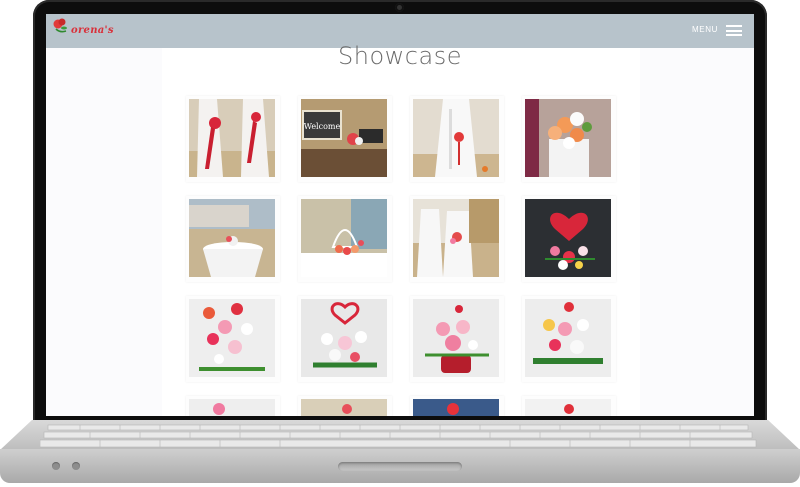 The image size is (800, 487). I want to click on site-logo: orena's, so click(83, 29).